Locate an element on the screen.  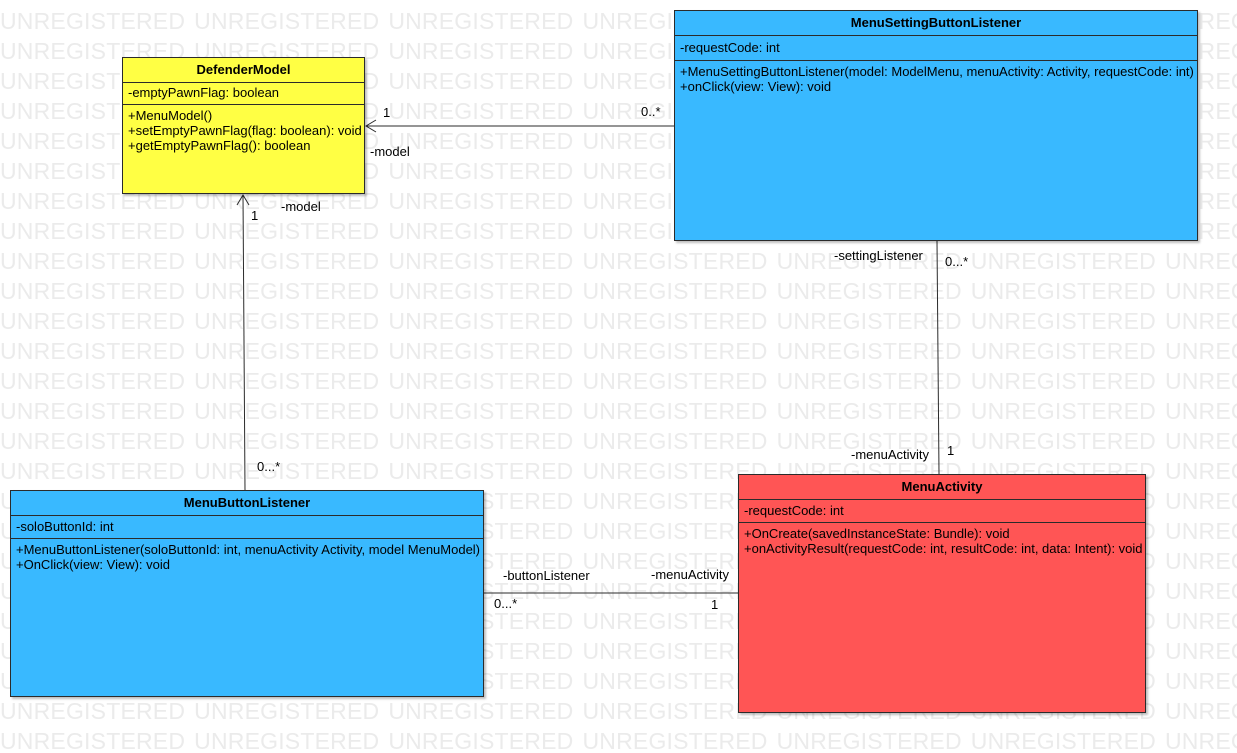
multiplicity-label: 0..* is located at coordinates (651, 111).